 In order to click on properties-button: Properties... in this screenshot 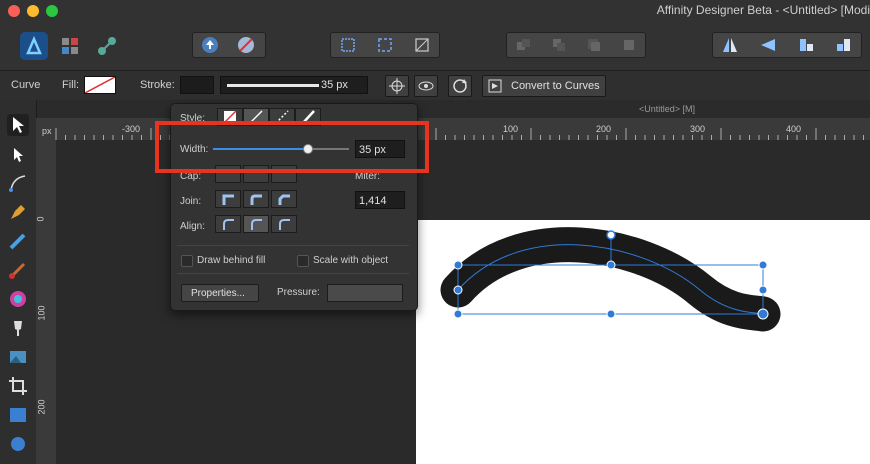, I will do `click(220, 293)`.